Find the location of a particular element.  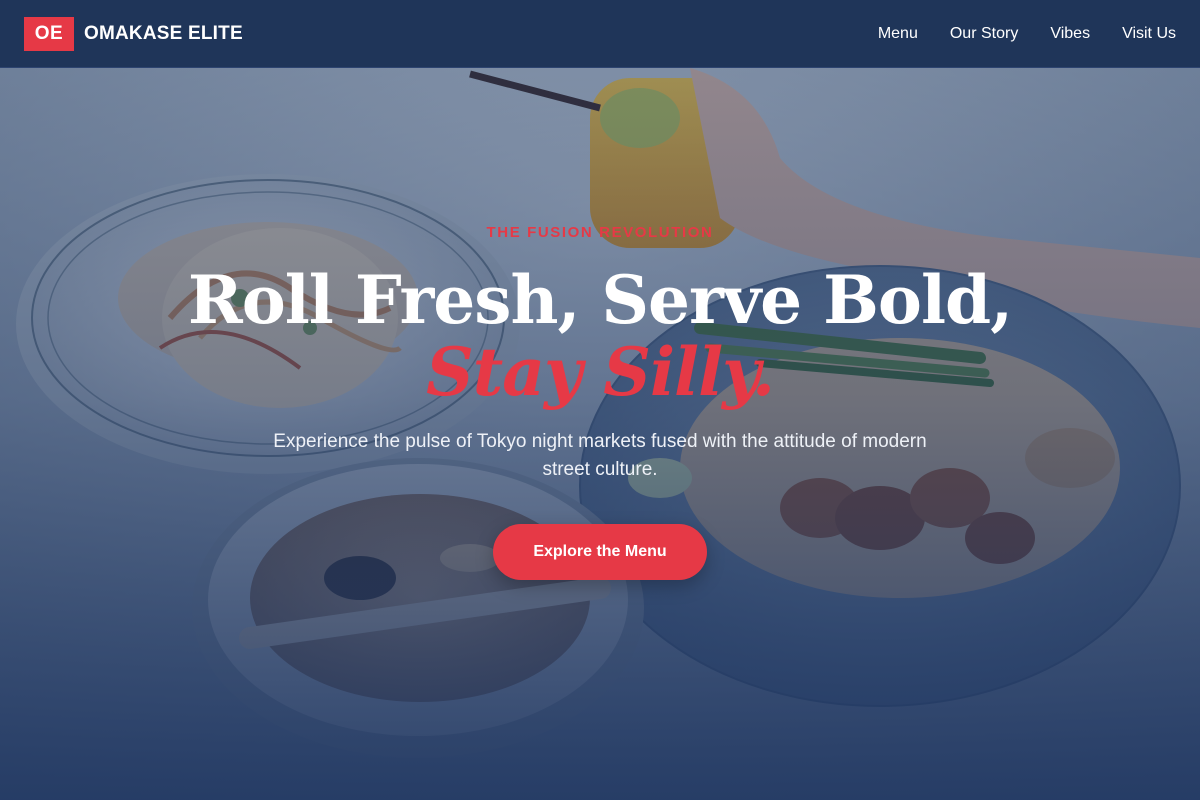

nav-link-our-story: Our Story is located at coordinates (984, 34).